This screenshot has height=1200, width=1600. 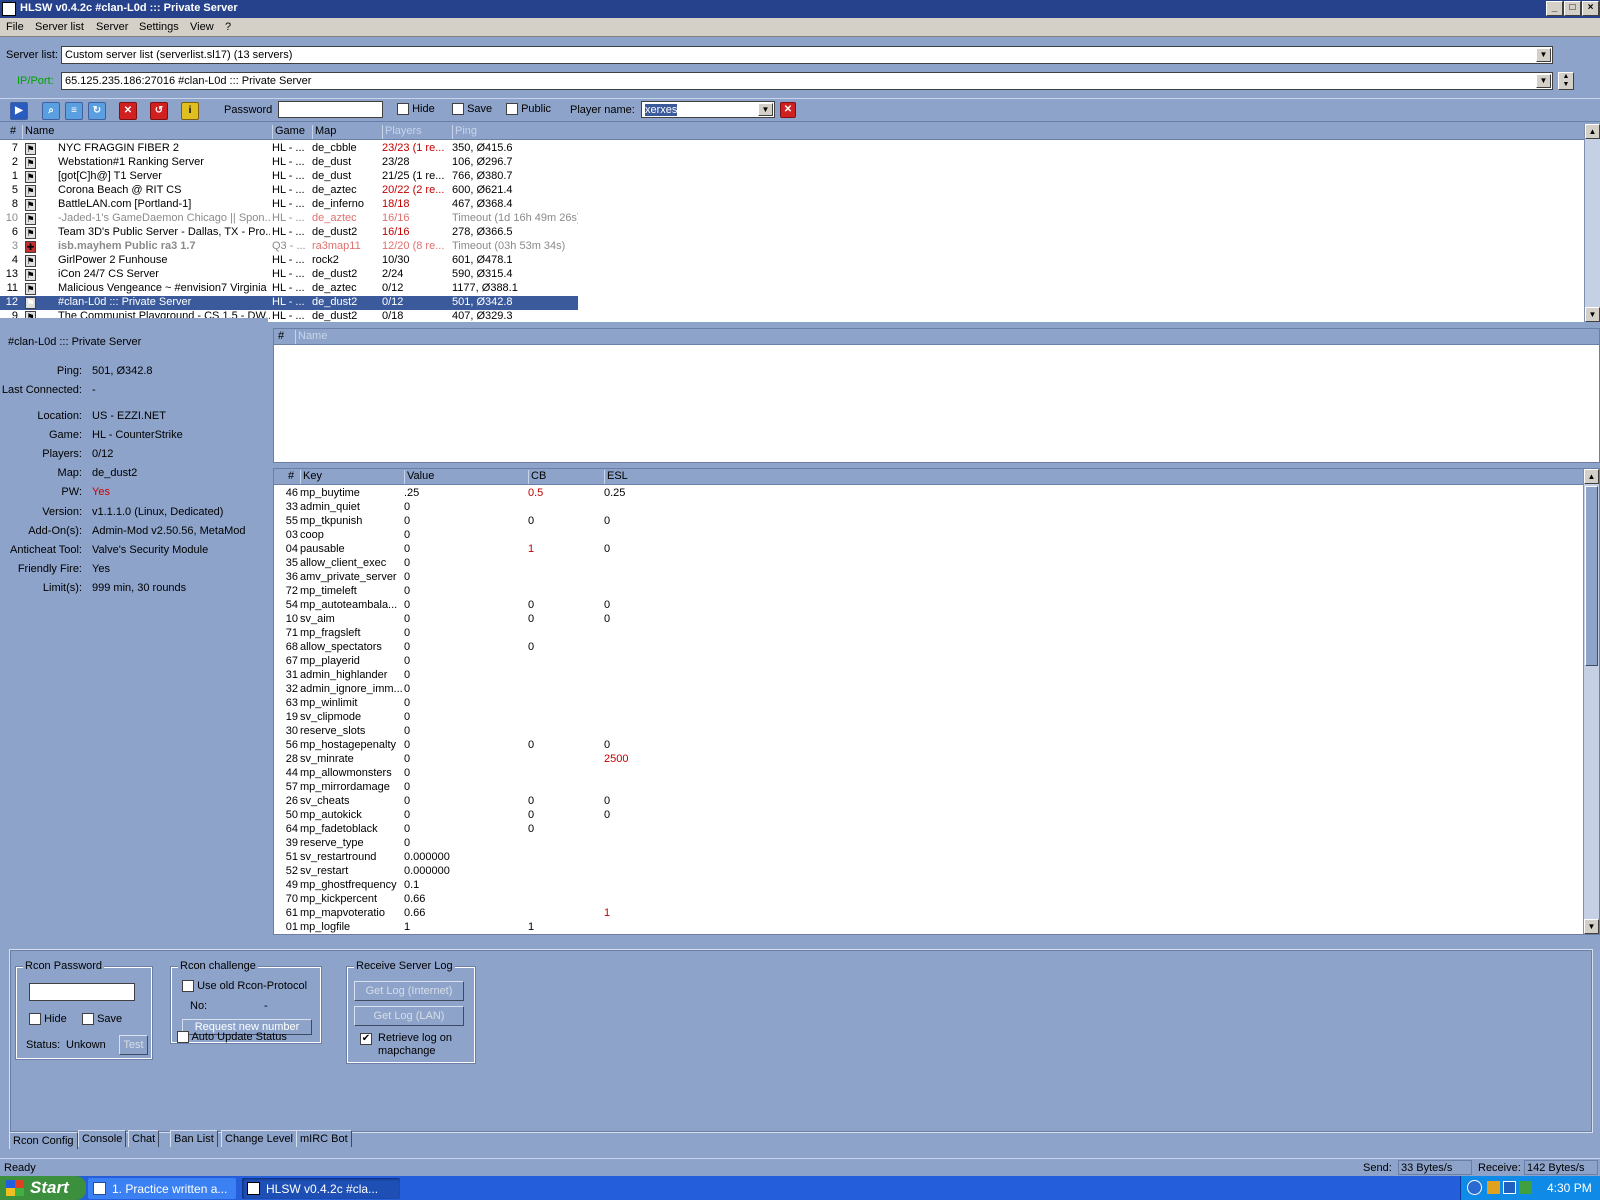 What do you see at coordinates (914, 494) in the screenshot?
I see `rule-row: 46 mp_buytime .25 0.5 0.25` at bounding box center [914, 494].